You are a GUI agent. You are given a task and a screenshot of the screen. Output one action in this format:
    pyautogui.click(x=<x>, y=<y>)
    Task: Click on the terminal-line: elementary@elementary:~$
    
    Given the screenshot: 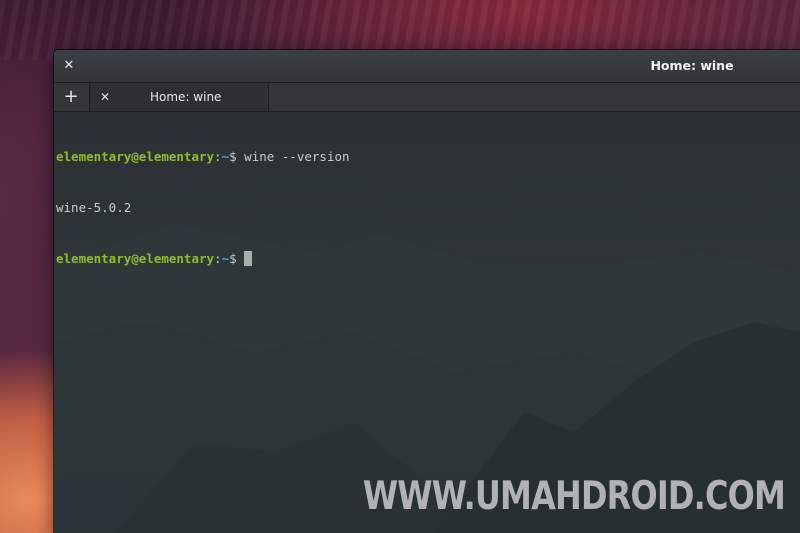 What is the action you would take?
    pyautogui.click(x=203, y=258)
    